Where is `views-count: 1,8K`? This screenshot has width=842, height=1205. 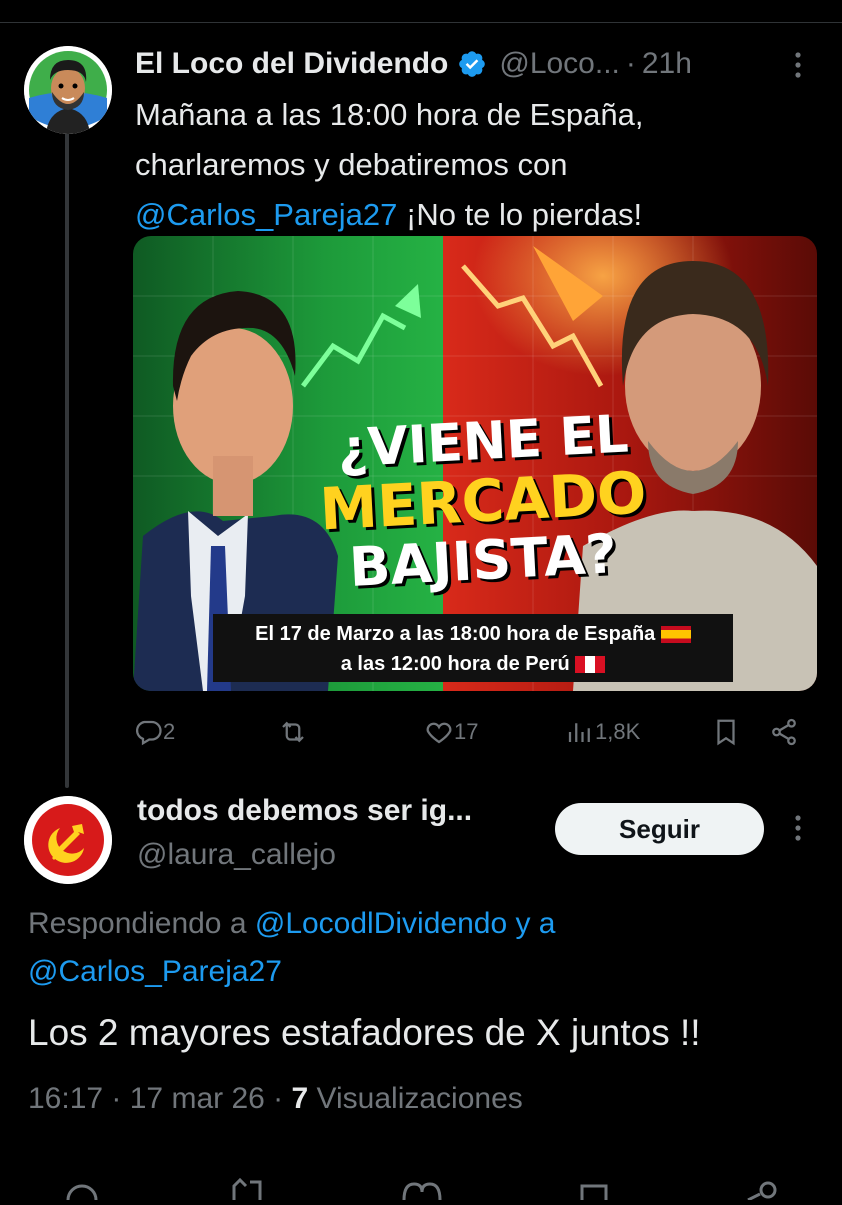
views-count: 1,8K is located at coordinates (618, 731).